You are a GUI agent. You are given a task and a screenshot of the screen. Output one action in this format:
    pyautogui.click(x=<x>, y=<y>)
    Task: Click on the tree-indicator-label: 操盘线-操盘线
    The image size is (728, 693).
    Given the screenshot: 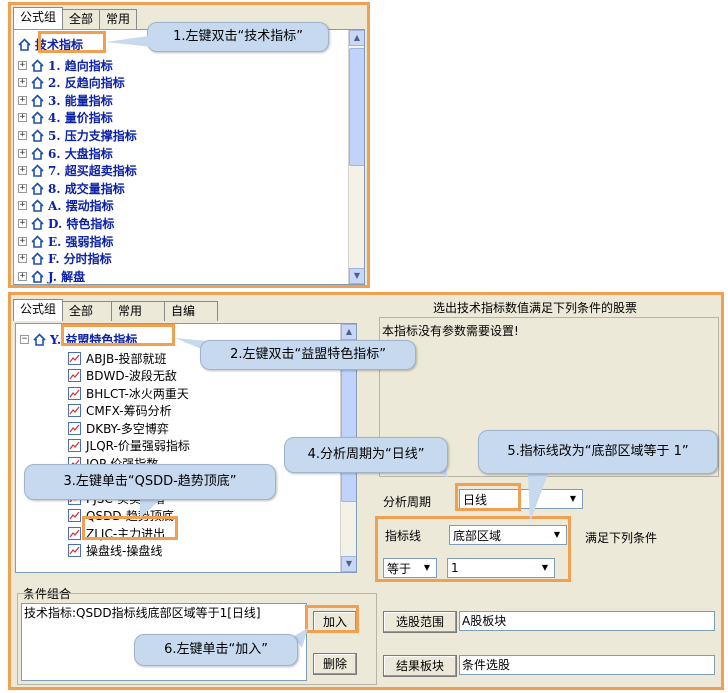 What is the action you would take?
    pyautogui.click(x=124, y=550)
    